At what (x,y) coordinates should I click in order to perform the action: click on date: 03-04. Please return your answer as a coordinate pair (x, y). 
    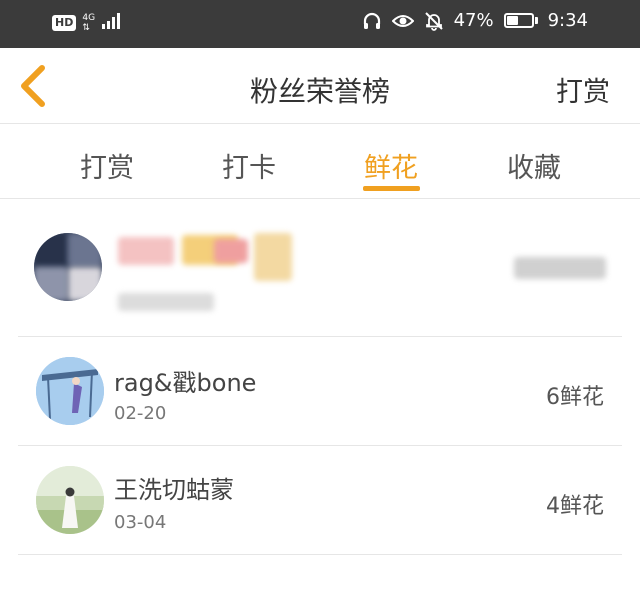
    Looking at the image, I should click on (140, 522).